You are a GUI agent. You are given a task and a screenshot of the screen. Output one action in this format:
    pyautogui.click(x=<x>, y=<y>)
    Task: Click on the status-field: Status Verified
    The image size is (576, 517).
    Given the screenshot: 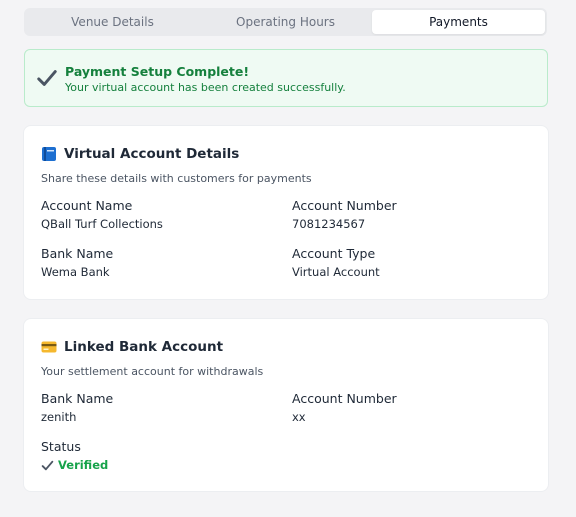 What is the action you would take?
    pyautogui.click(x=74, y=455)
    